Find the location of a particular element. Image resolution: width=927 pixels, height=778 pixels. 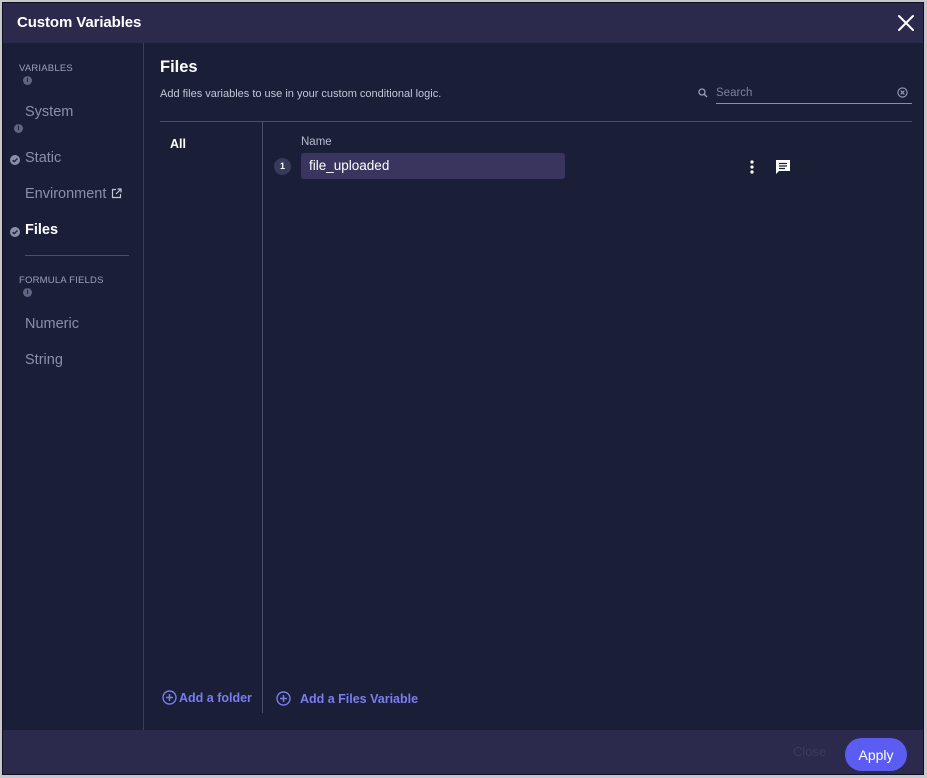

search-icon is located at coordinates (703, 93).